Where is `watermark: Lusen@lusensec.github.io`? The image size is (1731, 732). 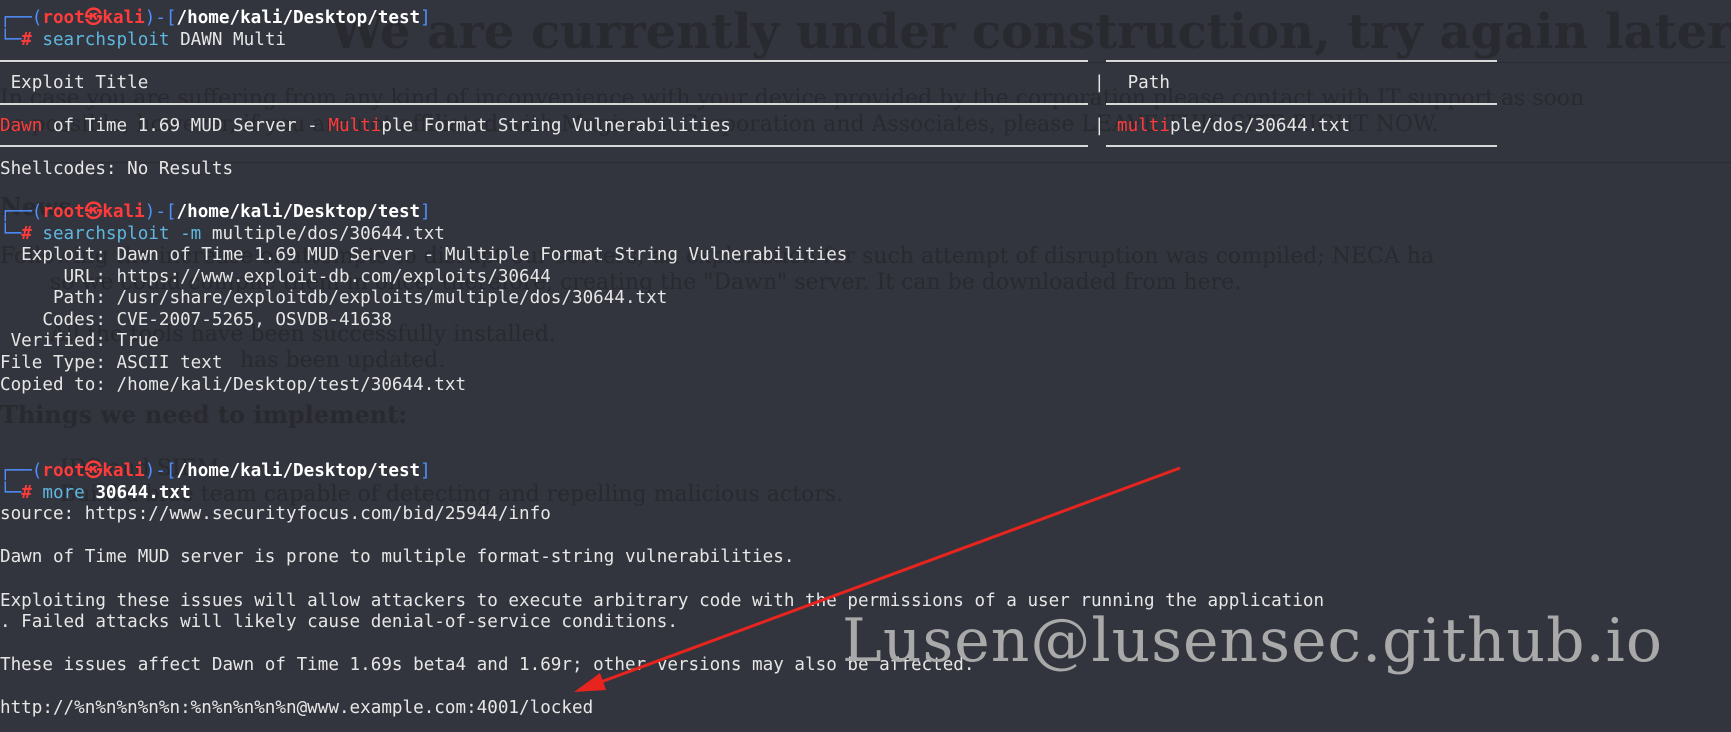 watermark: Lusen@lusensec.github.io is located at coordinates (1252, 641).